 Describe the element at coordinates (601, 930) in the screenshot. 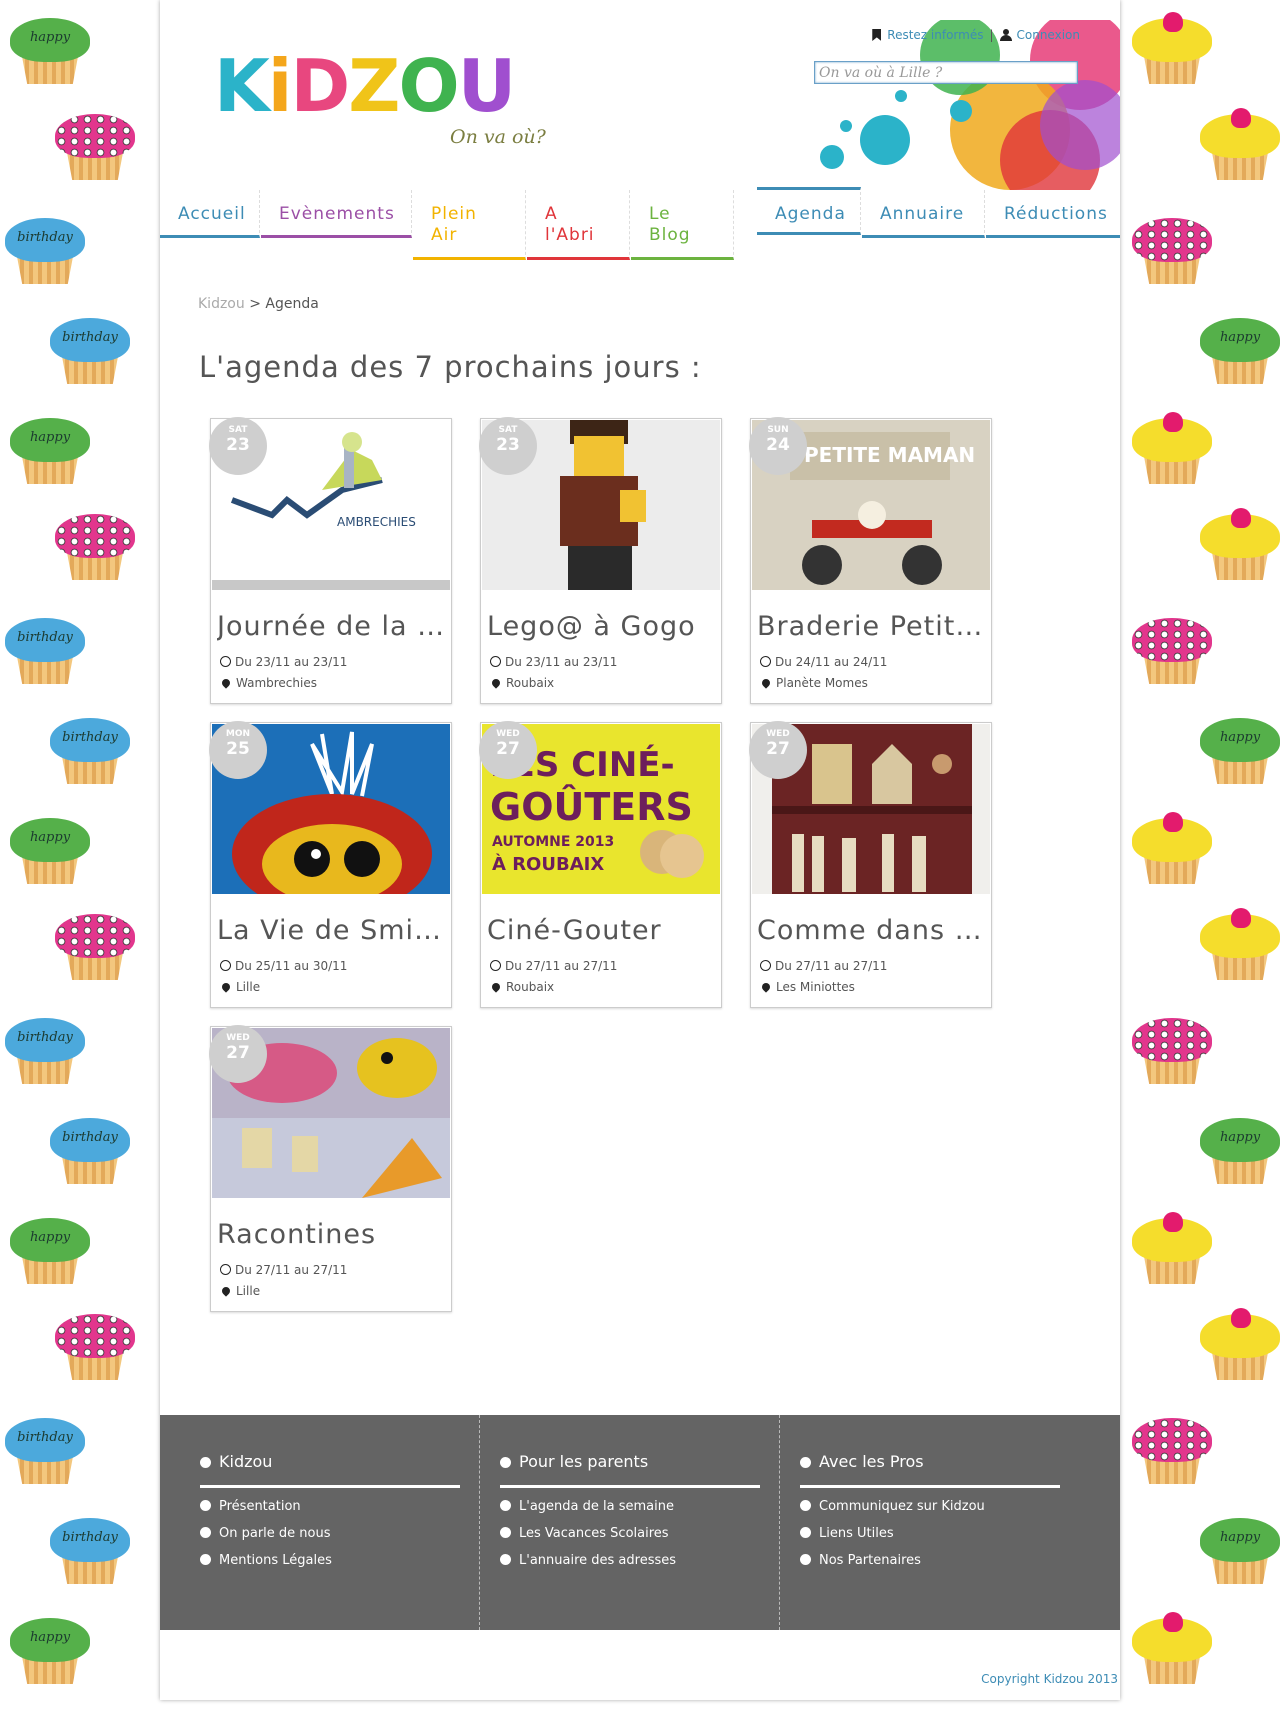

I see `event-title: Ciné-Gouter` at that location.